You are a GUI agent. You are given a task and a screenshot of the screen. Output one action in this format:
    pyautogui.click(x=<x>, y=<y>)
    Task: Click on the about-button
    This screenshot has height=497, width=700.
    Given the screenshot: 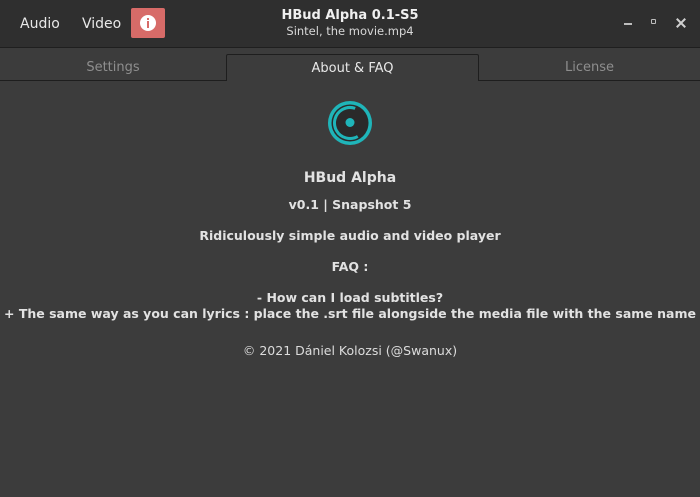 What is the action you would take?
    pyautogui.click(x=148, y=23)
    